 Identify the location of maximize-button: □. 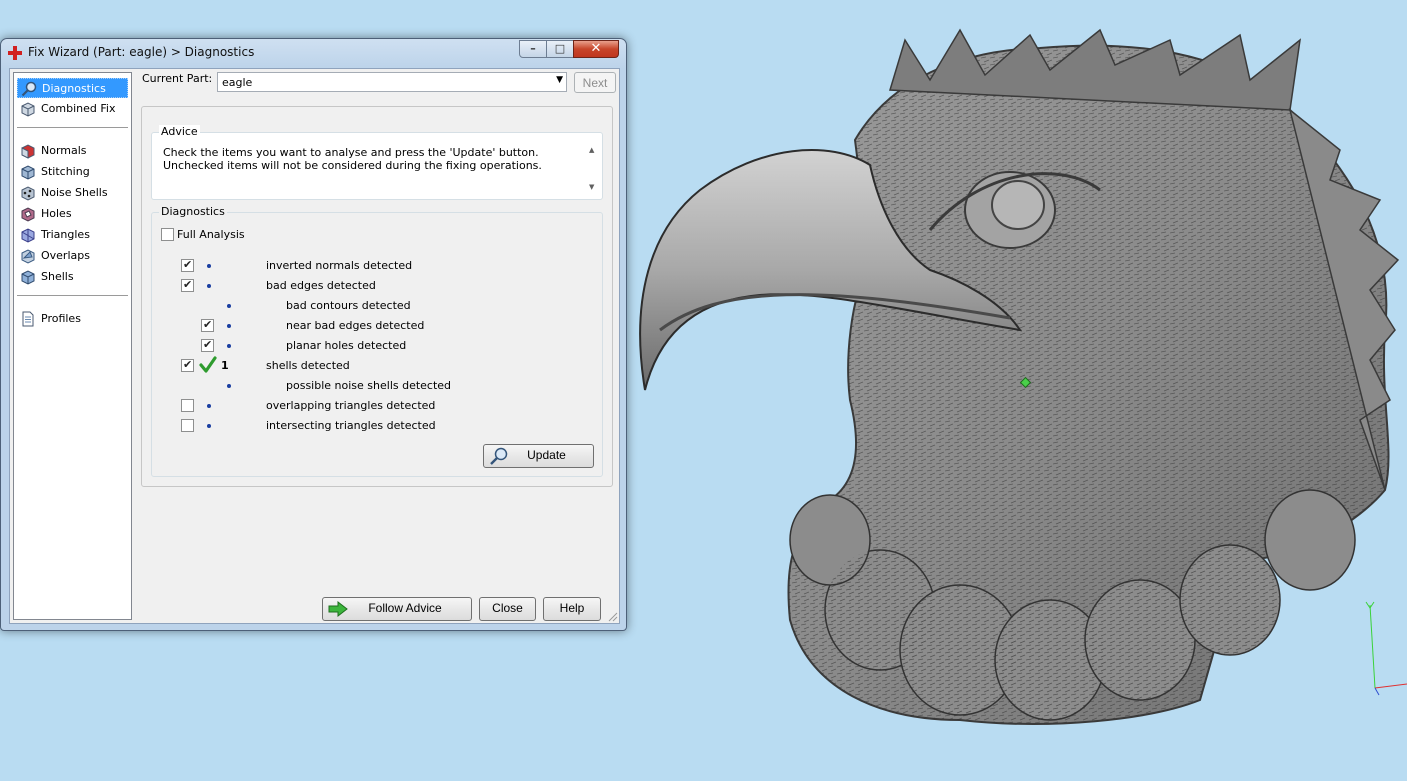
(560, 49).